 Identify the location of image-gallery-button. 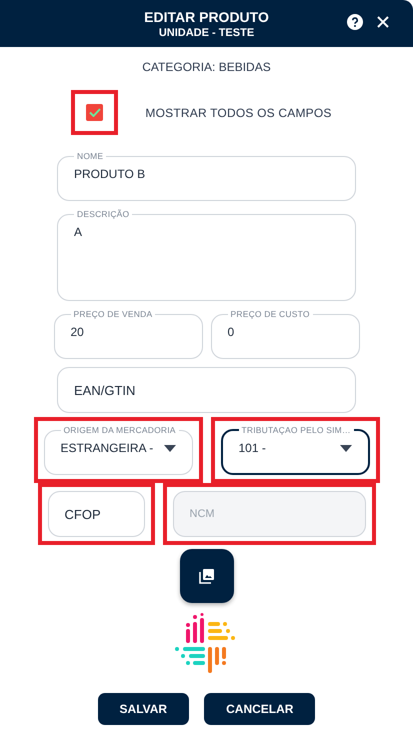
(207, 576).